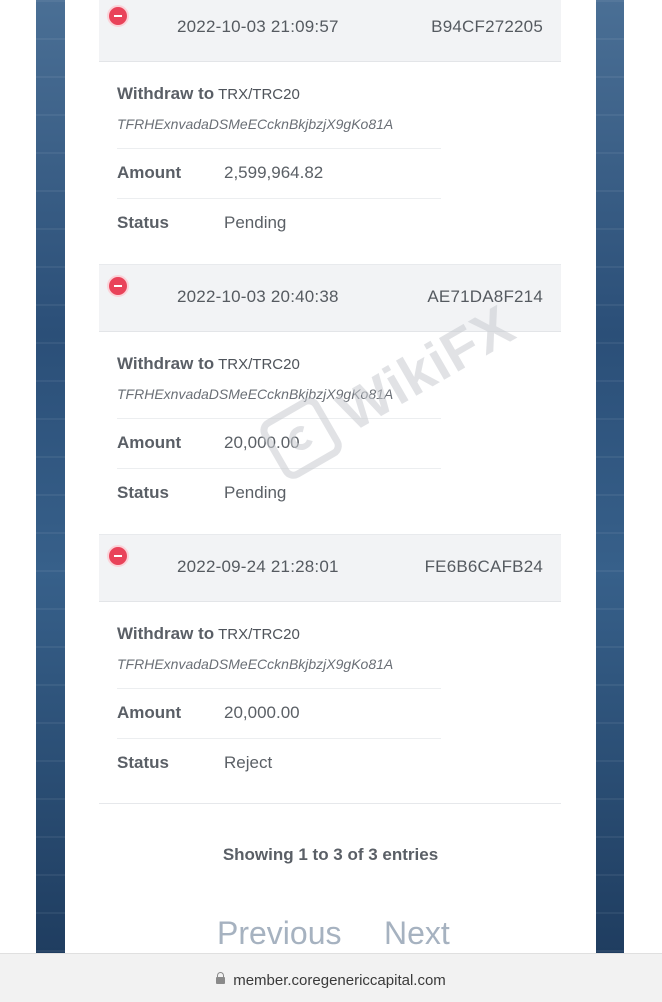 The width and height of the screenshot is (662, 1002). What do you see at coordinates (610, 476) in the screenshot?
I see `background-right-strip` at bounding box center [610, 476].